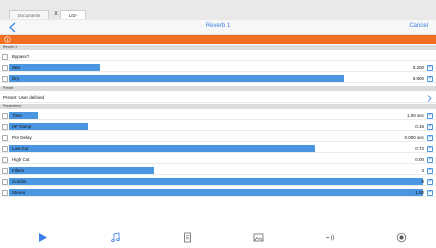 The width and height of the screenshot is (436, 248). I want to click on low-cut-label: Low Cut, so click(20, 148).